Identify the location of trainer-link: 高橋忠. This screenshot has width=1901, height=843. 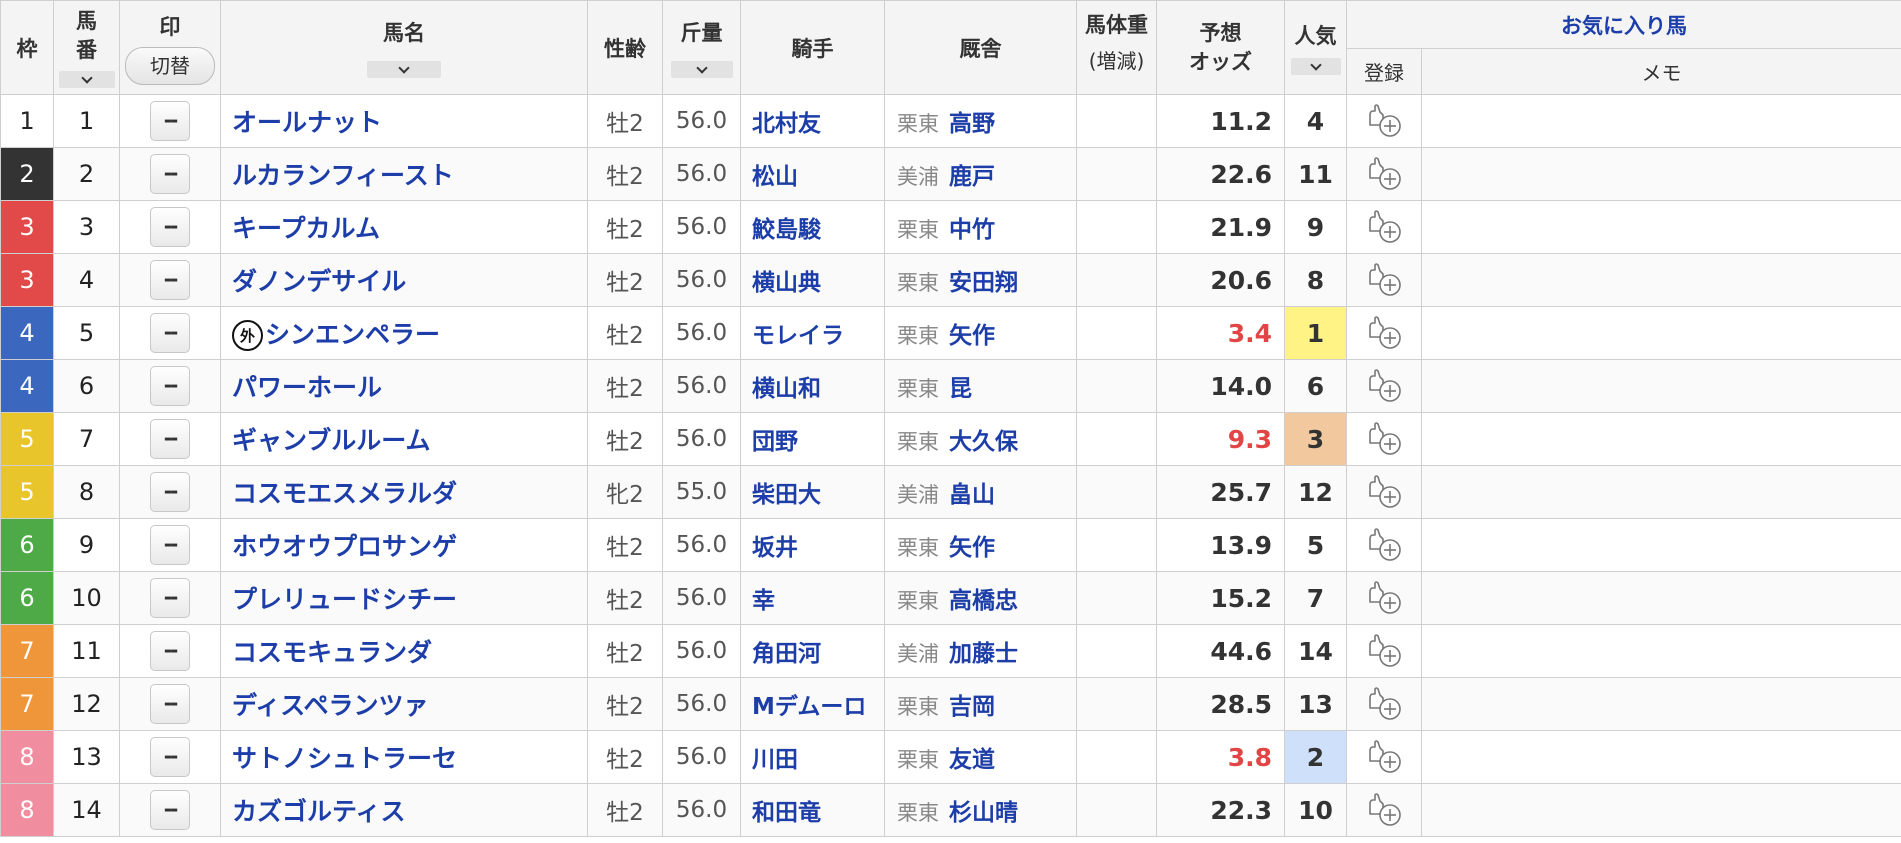
(983, 601).